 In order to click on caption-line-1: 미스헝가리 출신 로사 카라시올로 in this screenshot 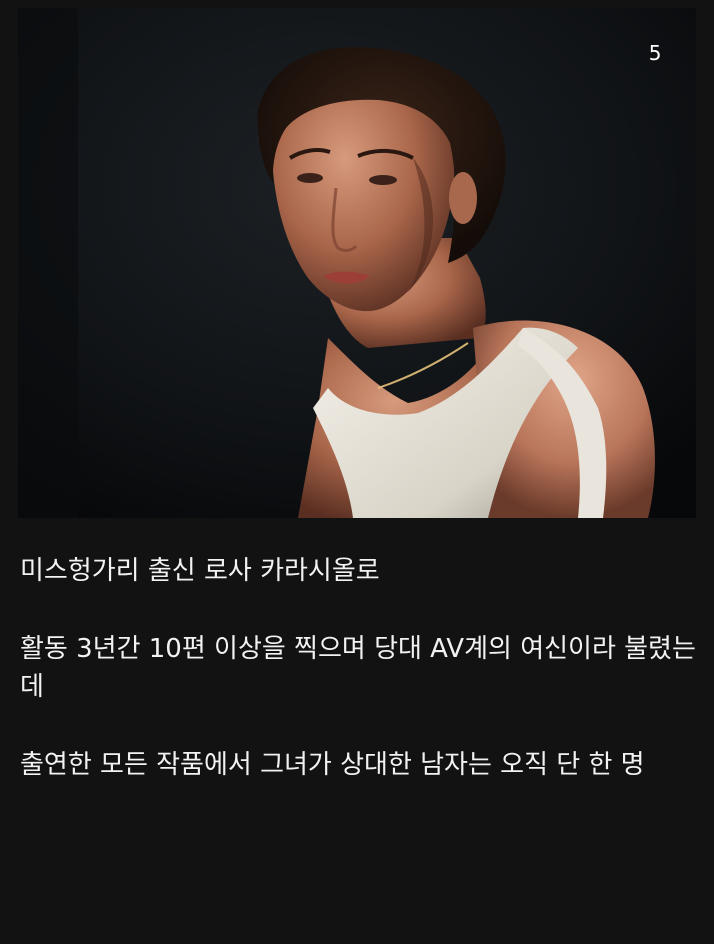, I will do `click(200, 571)`.